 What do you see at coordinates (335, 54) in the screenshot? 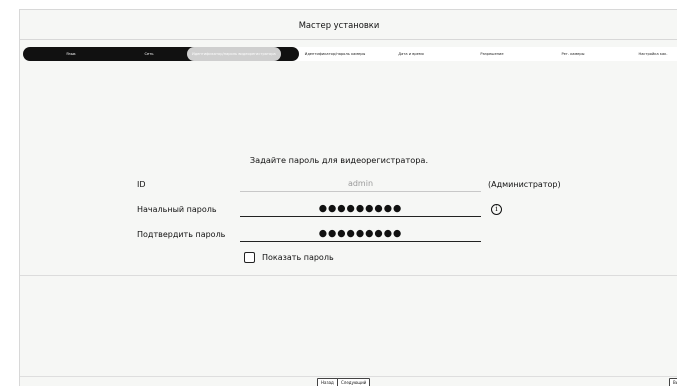
I see `step-camera-credentials: Идентификатор/пароль камеры` at bounding box center [335, 54].